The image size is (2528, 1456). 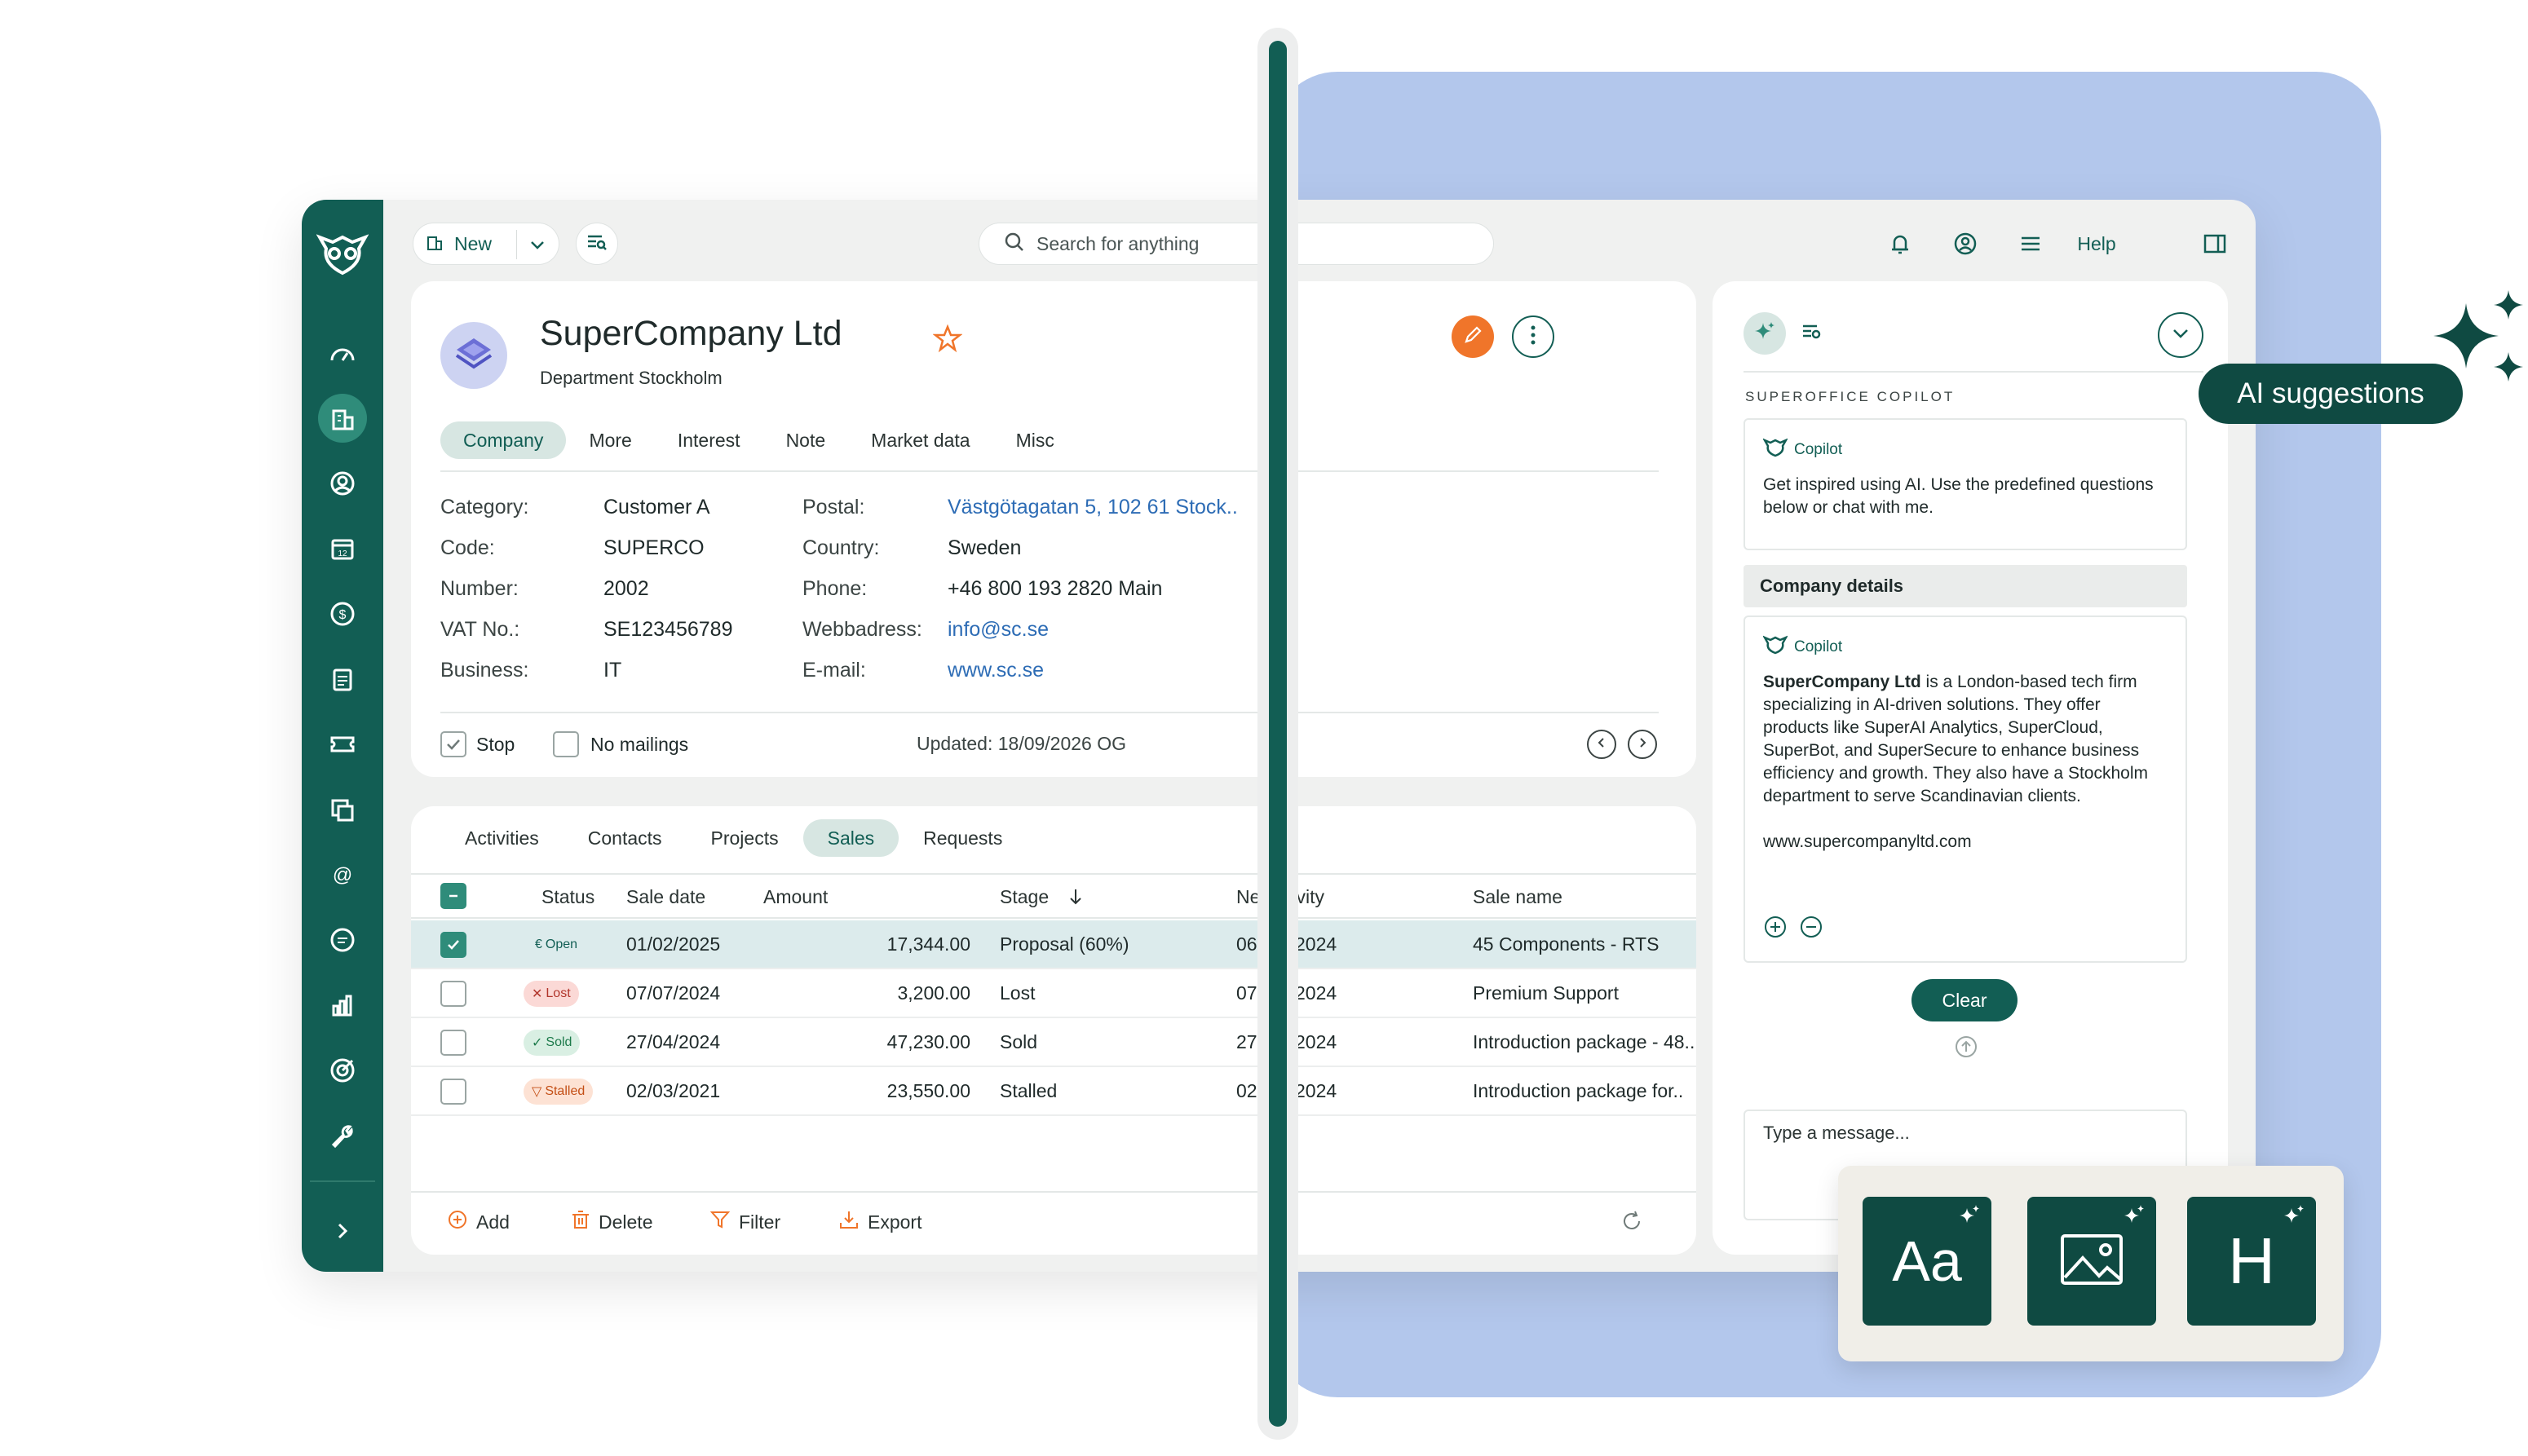 I want to click on edit-button, so click(x=1473, y=337).